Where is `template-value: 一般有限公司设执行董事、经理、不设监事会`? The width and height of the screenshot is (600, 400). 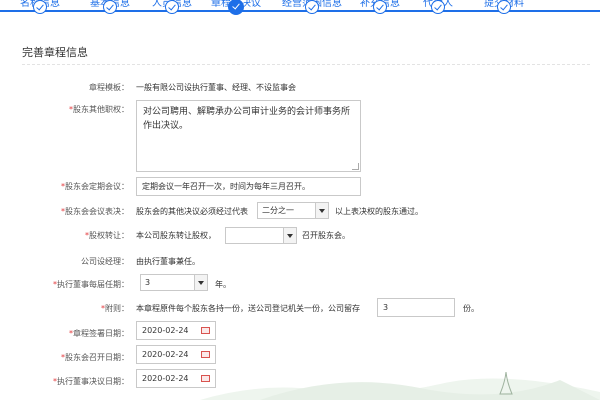
template-value: 一般有限公司设执行董事、经理、不设监事会 is located at coordinates (216, 87).